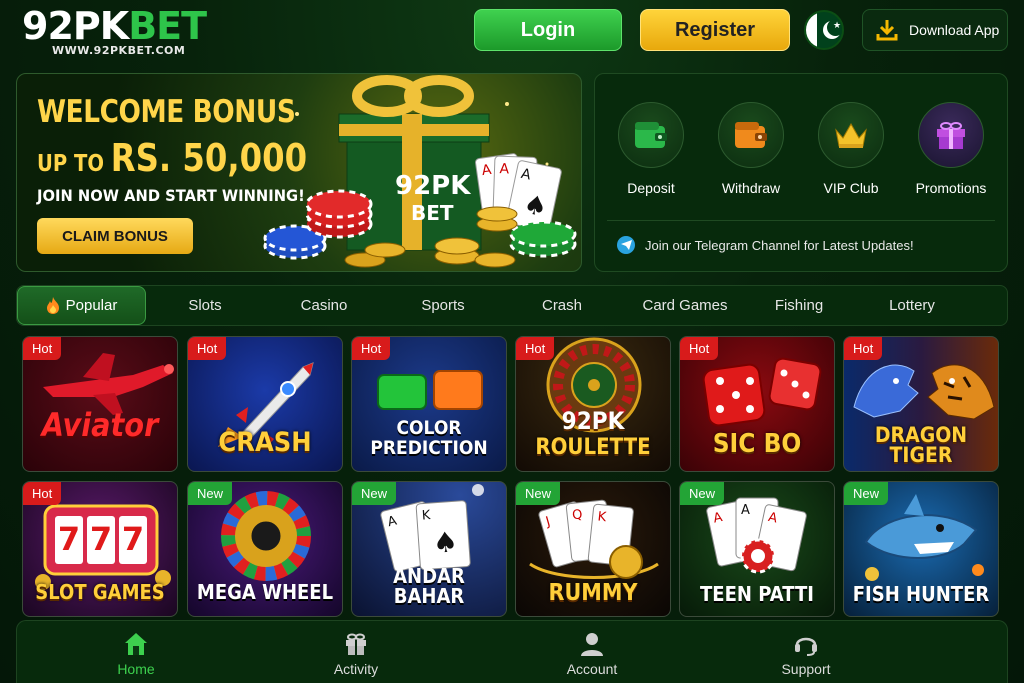 This screenshot has width=1024, height=683. Describe the element at coordinates (115, 236) in the screenshot. I see `claim-bonus-button: CLAIM BONUS` at that location.